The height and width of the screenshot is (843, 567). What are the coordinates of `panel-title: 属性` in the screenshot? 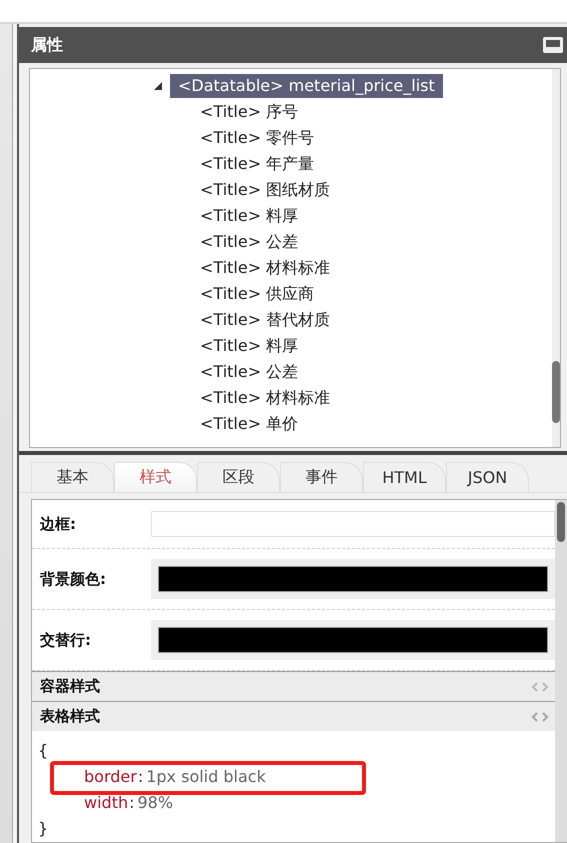 It's located at (47, 45).